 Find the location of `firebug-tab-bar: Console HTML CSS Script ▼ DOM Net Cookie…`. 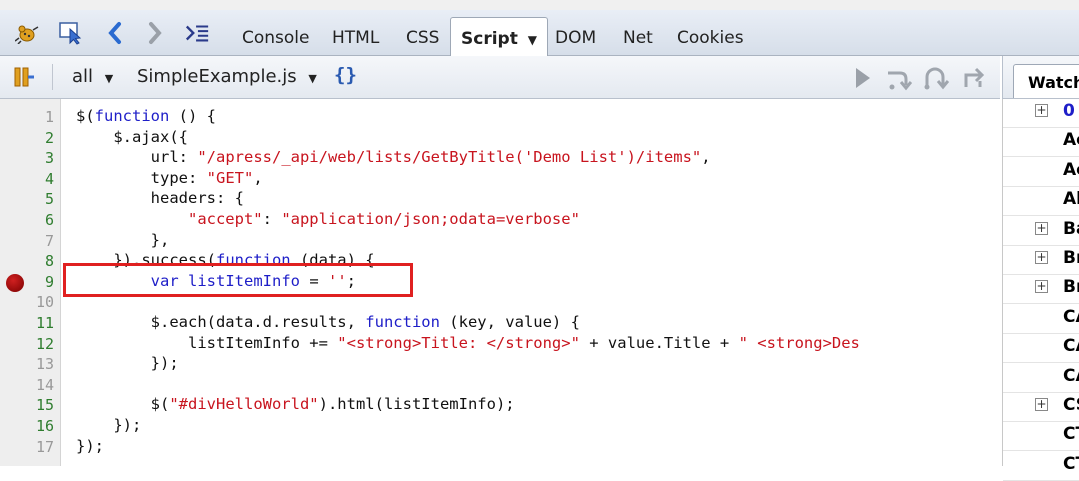

firebug-tab-bar: Console HTML CSS Script ▼ DOM Net Cookie… is located at coordinates (539, 33).